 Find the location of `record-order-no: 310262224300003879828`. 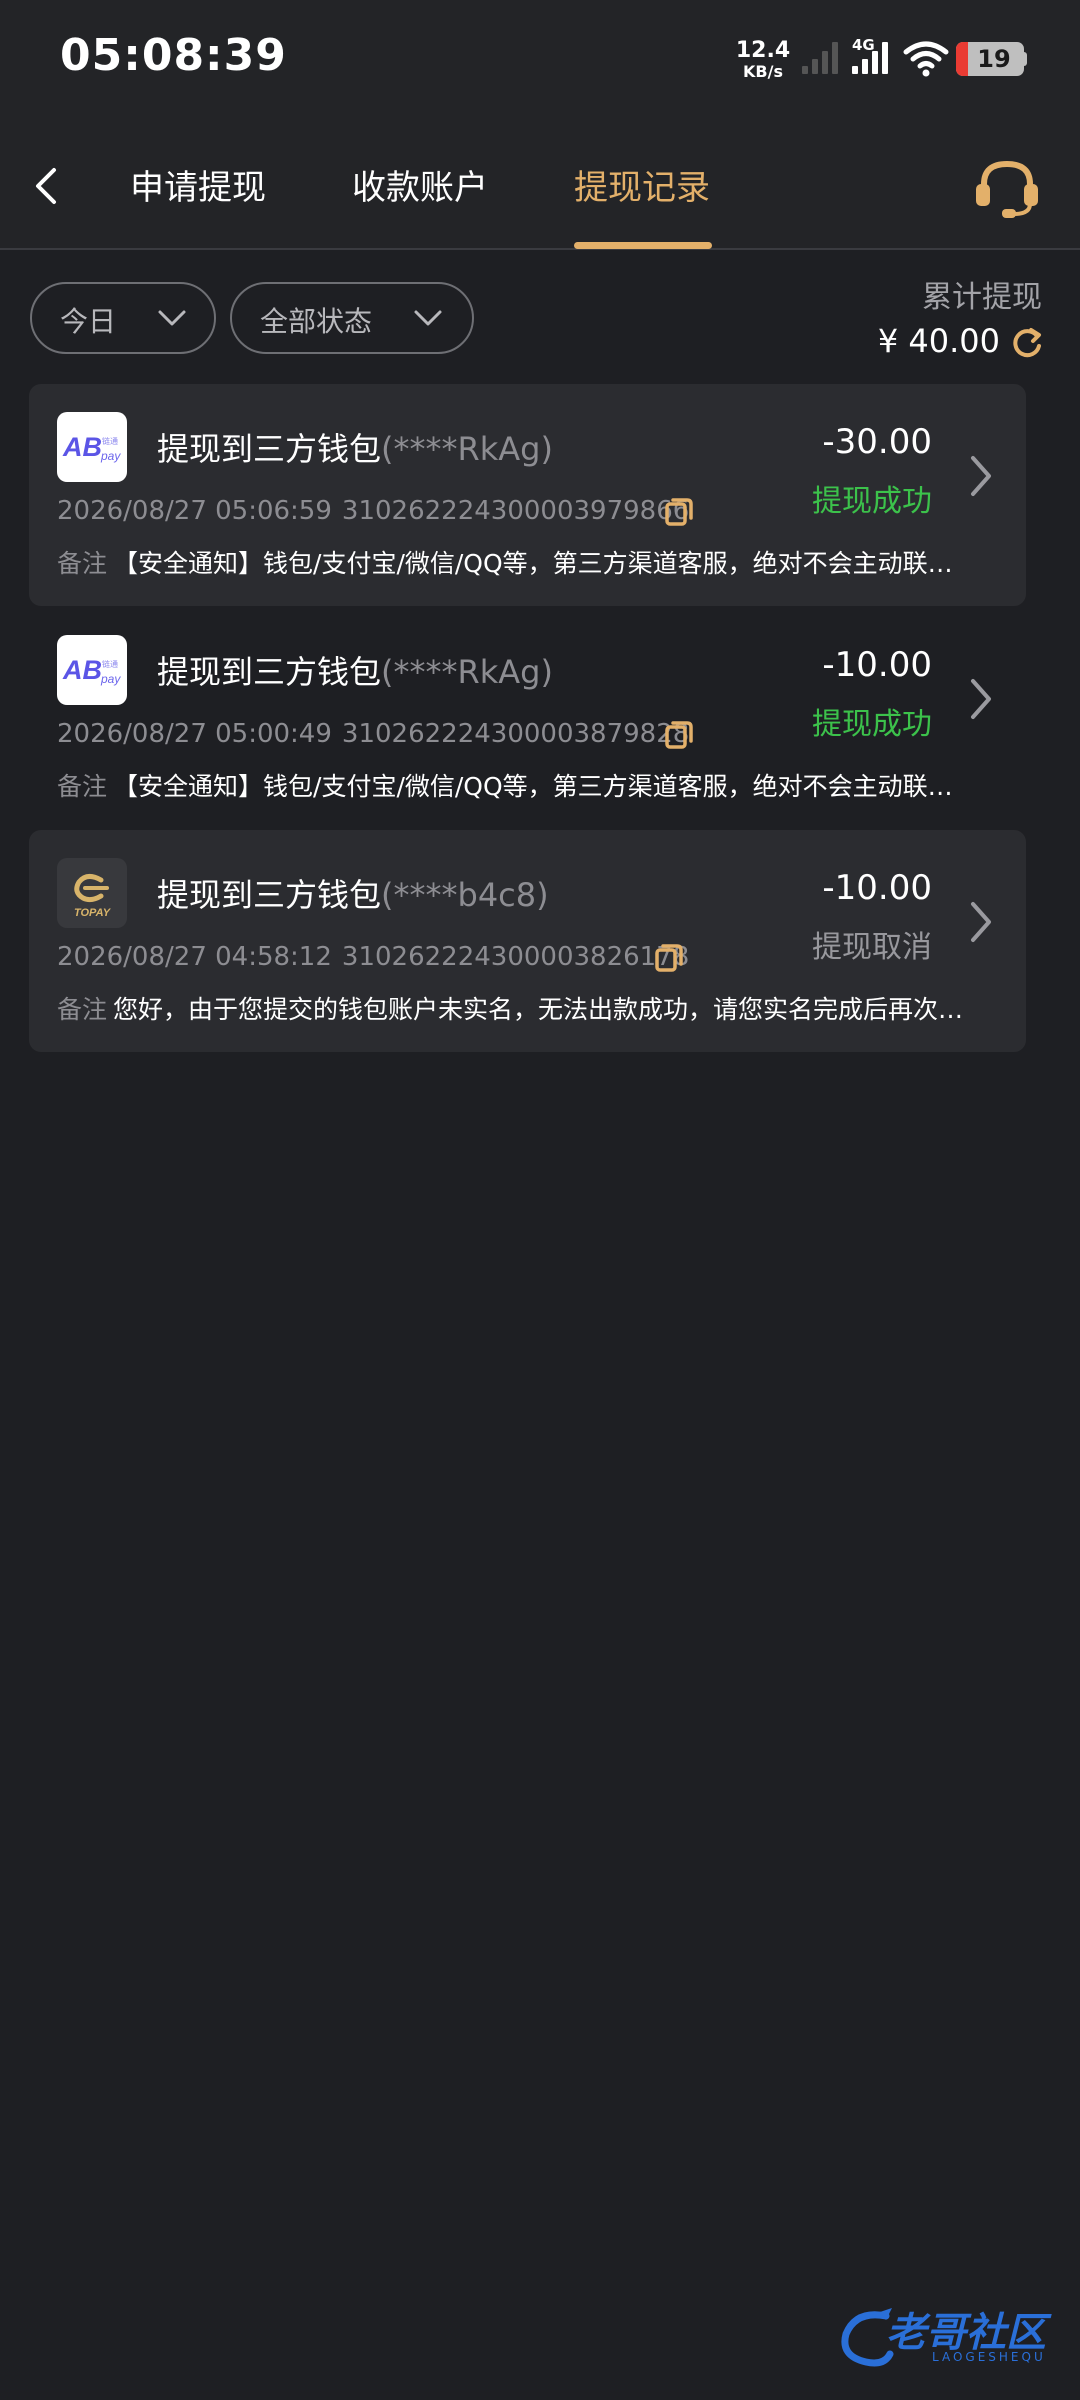

record-order-no: 310262224300003879828 is located at coordinates (515, 734).